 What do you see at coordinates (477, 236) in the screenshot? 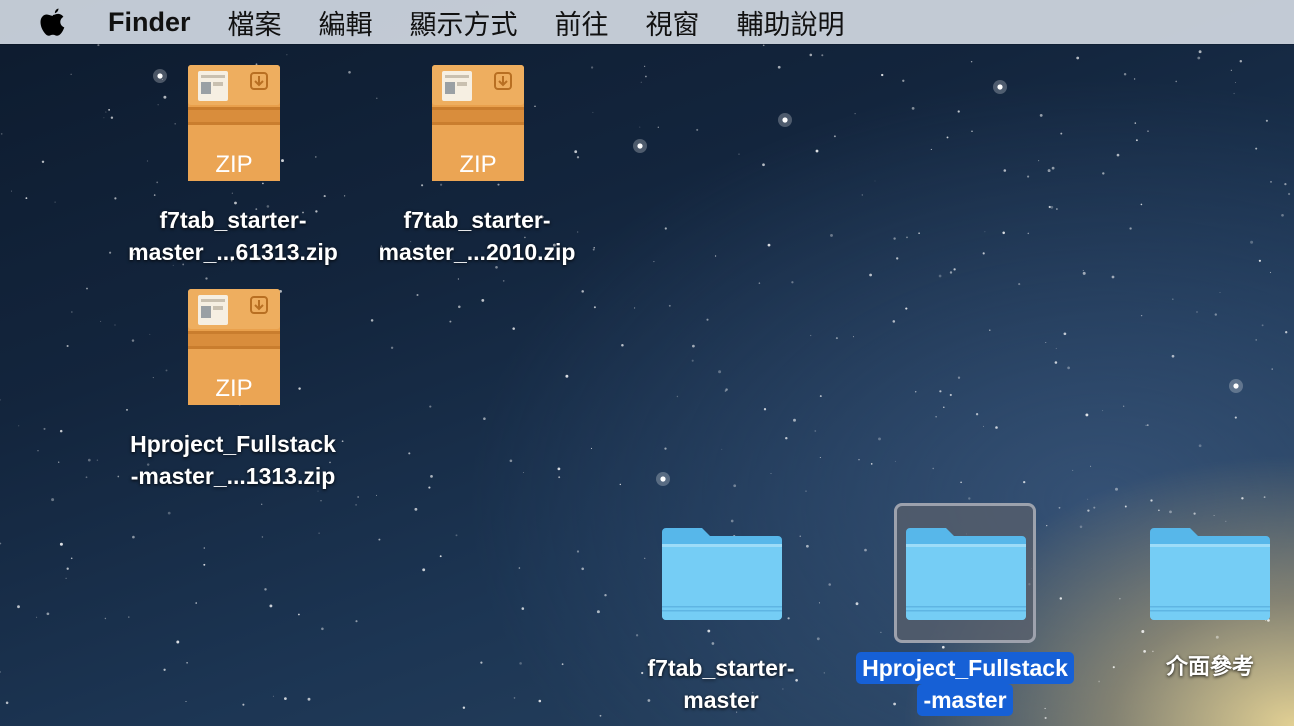
I see `file-name-label: f7tab_starter- master_...2010.zip` at bounding box center [477, 236].